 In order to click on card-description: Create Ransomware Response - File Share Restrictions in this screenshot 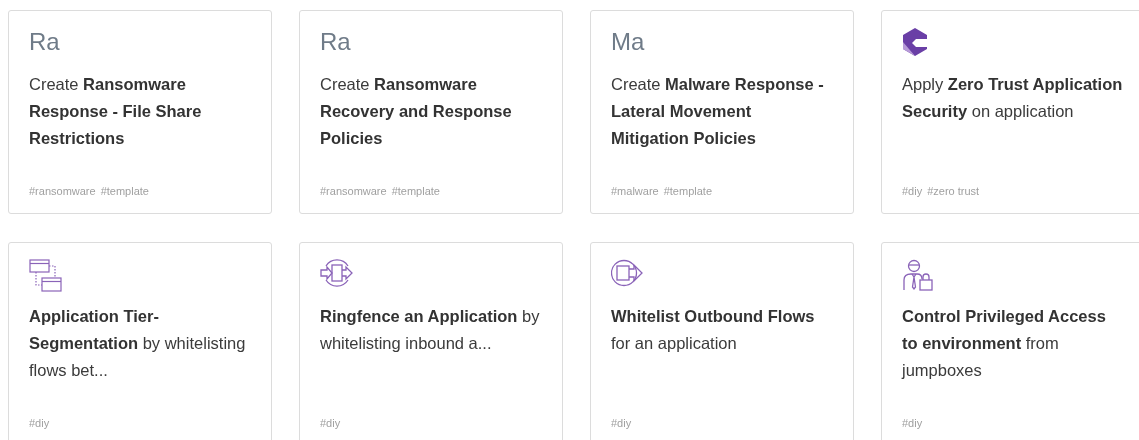, I will do `click(116, 111)`.